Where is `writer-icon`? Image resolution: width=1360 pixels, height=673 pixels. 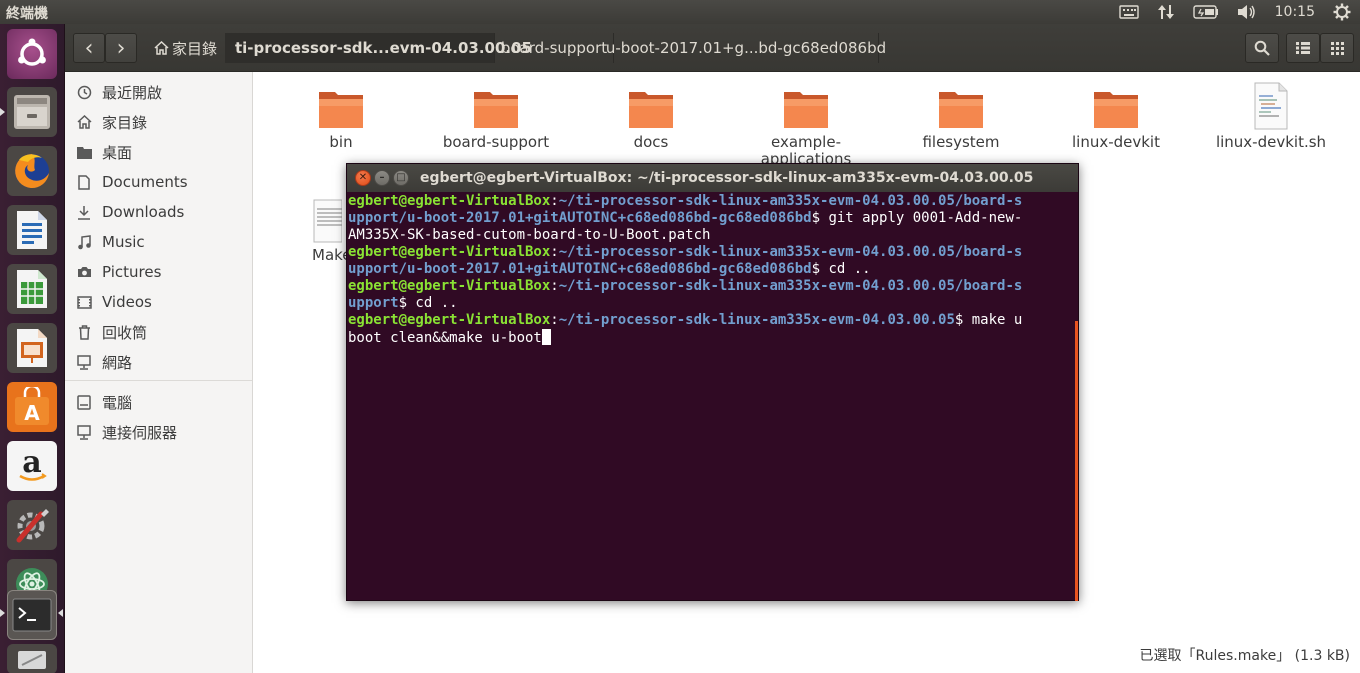
writer-icon is located at coordinates (32, 230).